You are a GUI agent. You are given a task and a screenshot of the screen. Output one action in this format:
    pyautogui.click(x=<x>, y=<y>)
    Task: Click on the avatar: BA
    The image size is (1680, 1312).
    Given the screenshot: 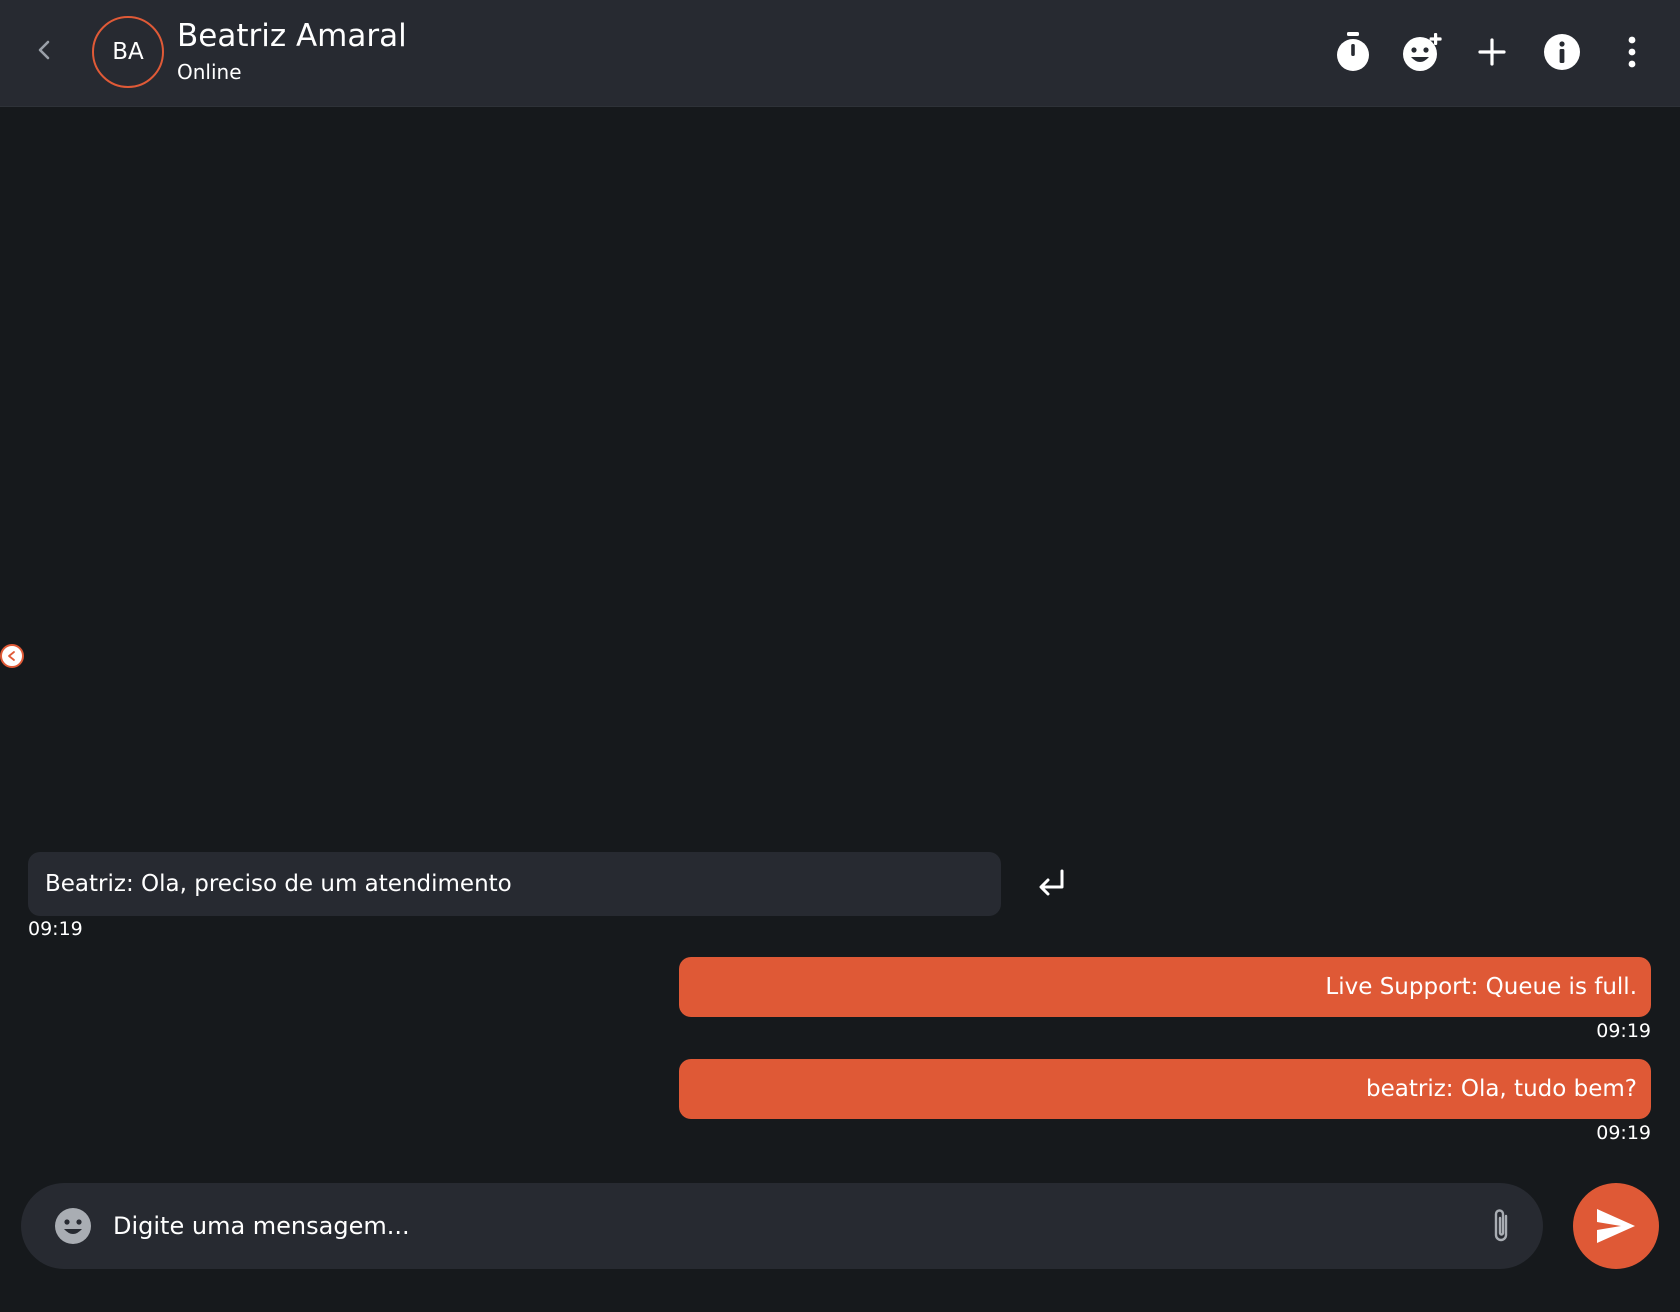 What is the action you would take?
    pyautogui.click(x=128, y=52)
    